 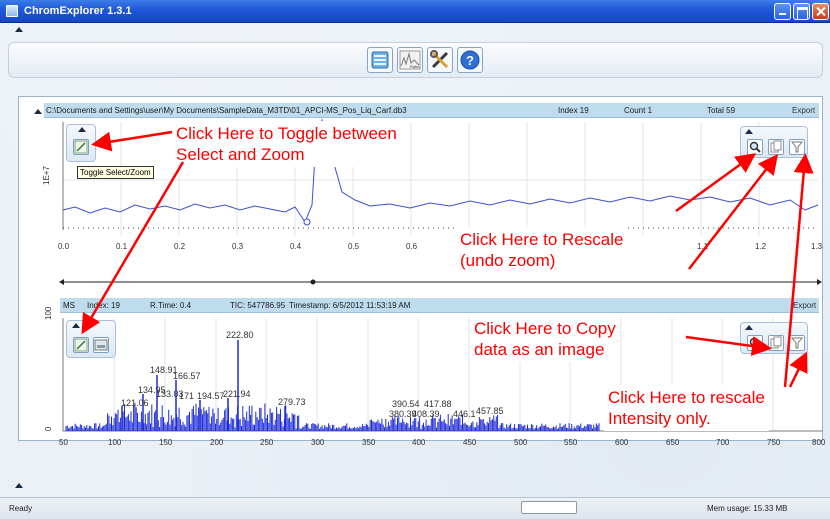 I want to click on maximize-button, so click(x=801, y=11).